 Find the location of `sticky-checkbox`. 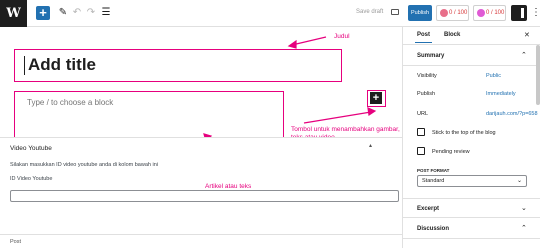

sticky-checkbox is located at coordinates (421, 132).